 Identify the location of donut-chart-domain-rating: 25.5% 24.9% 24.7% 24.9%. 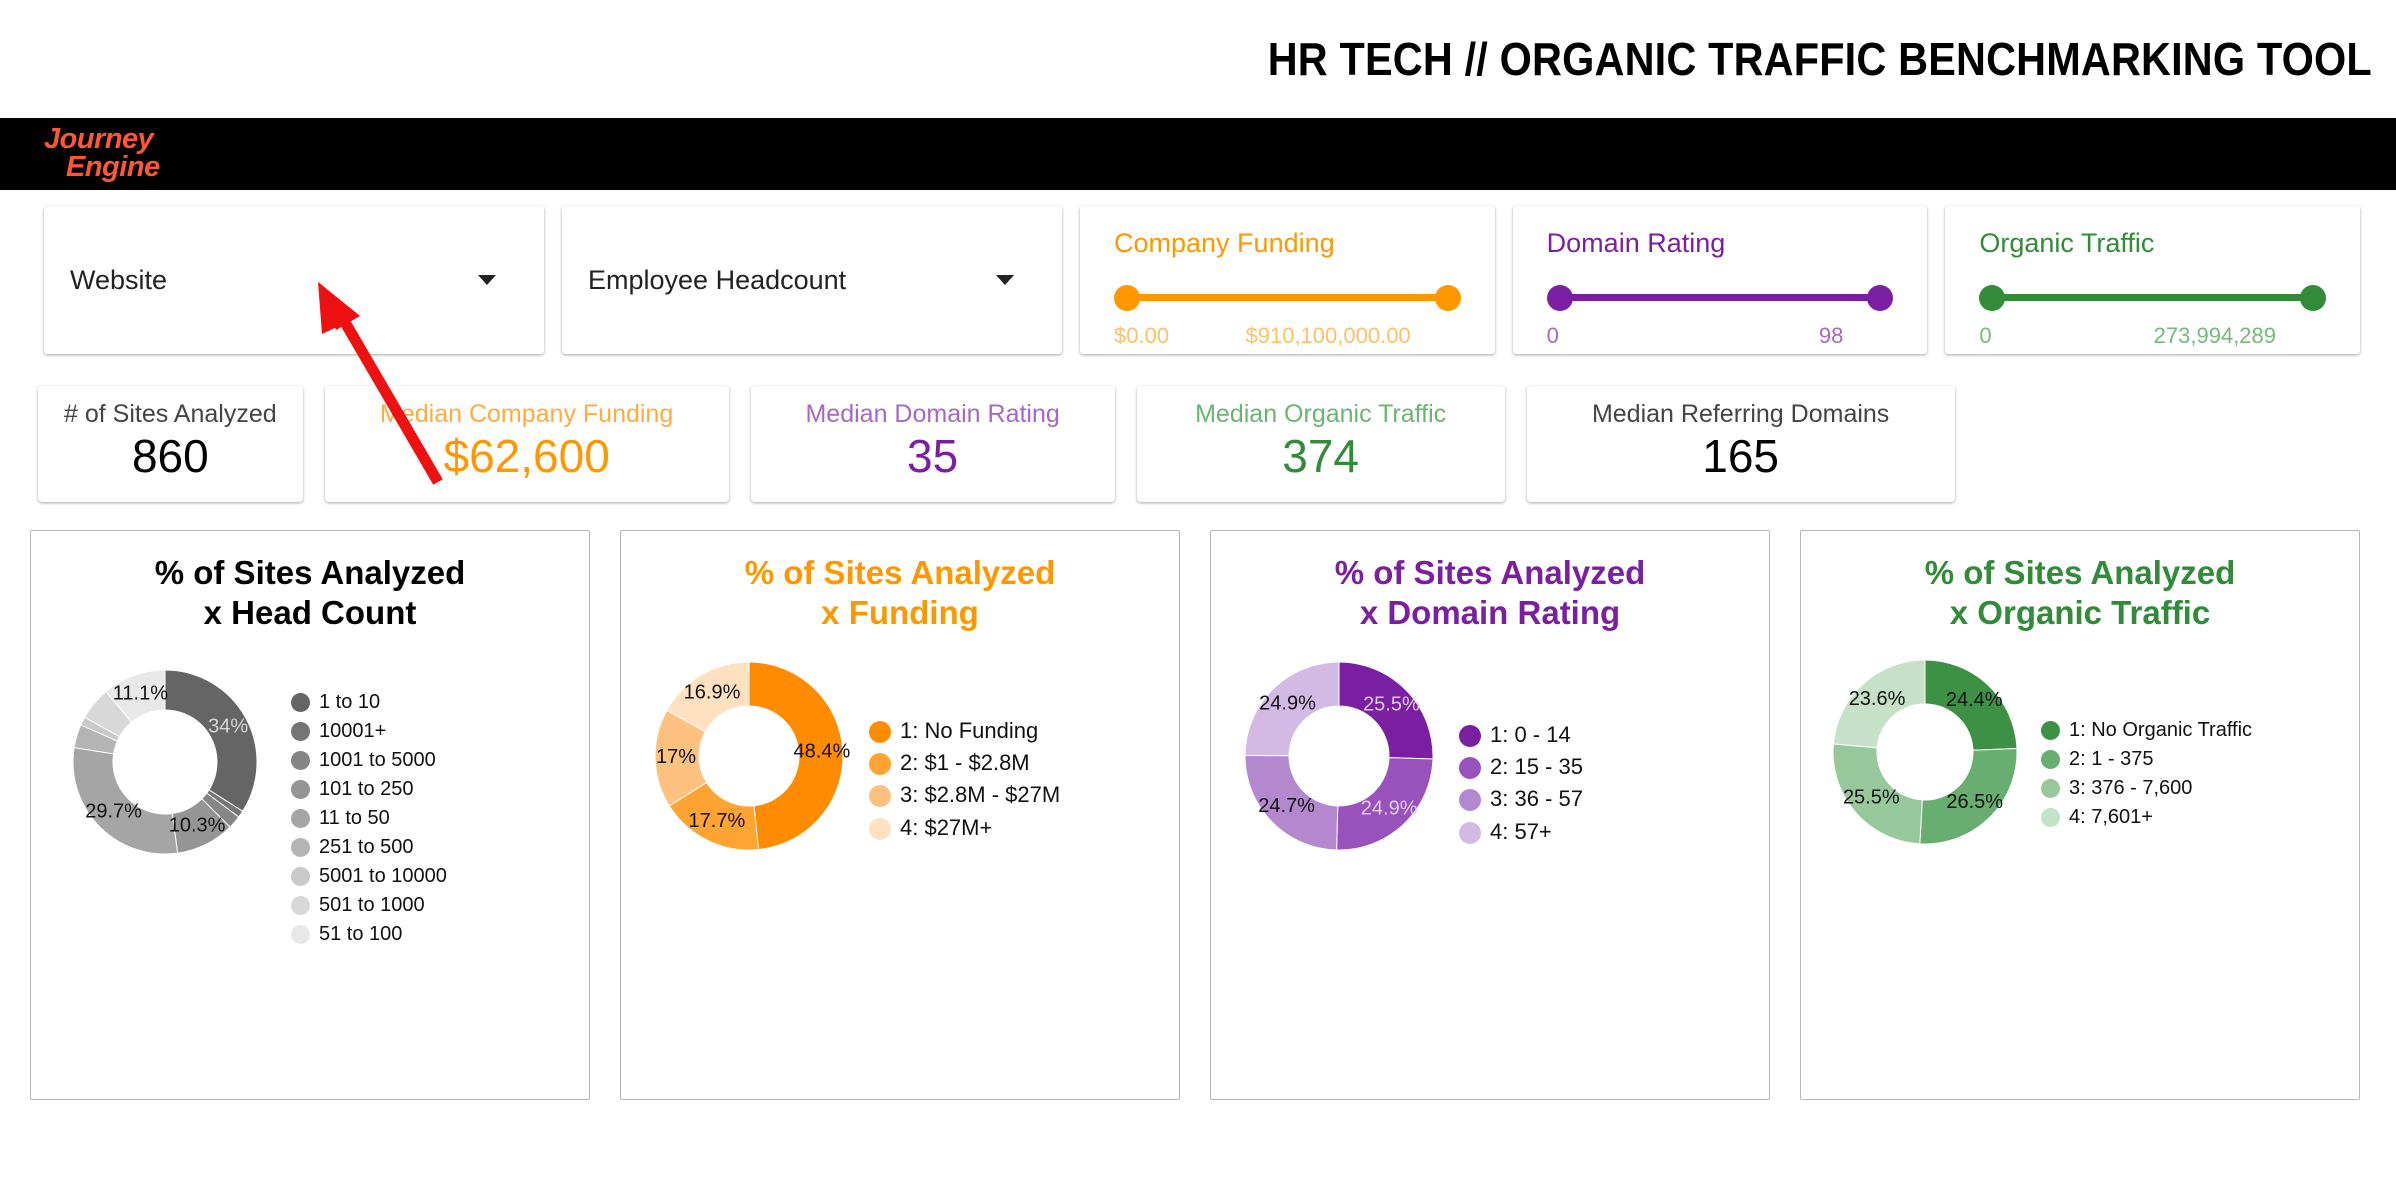
(1339, 756).